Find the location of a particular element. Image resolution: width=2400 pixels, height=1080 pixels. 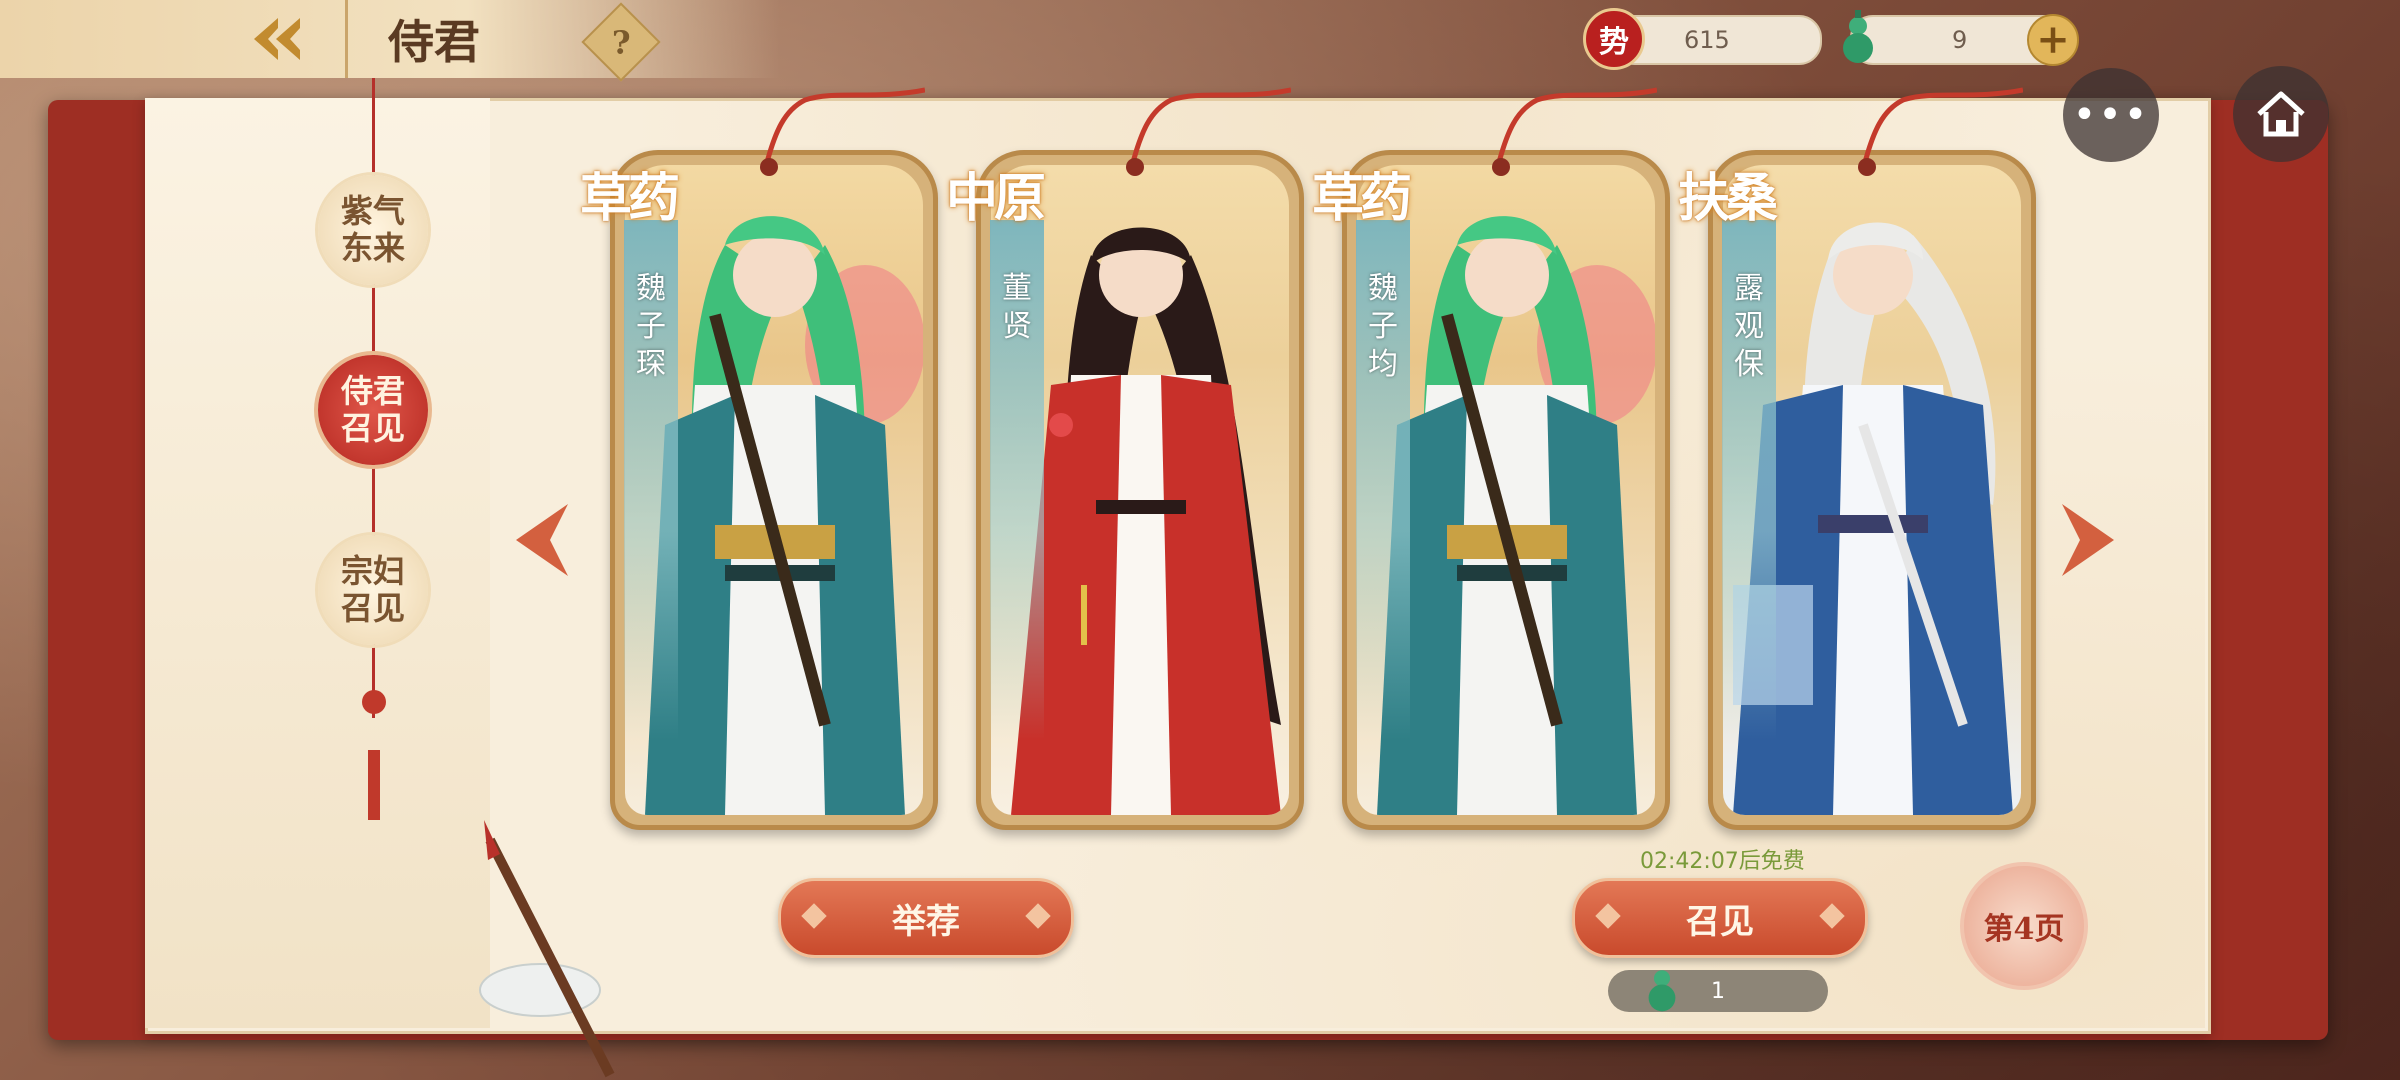

prev-page-arrow-icon is located at coordinates (540, 540).